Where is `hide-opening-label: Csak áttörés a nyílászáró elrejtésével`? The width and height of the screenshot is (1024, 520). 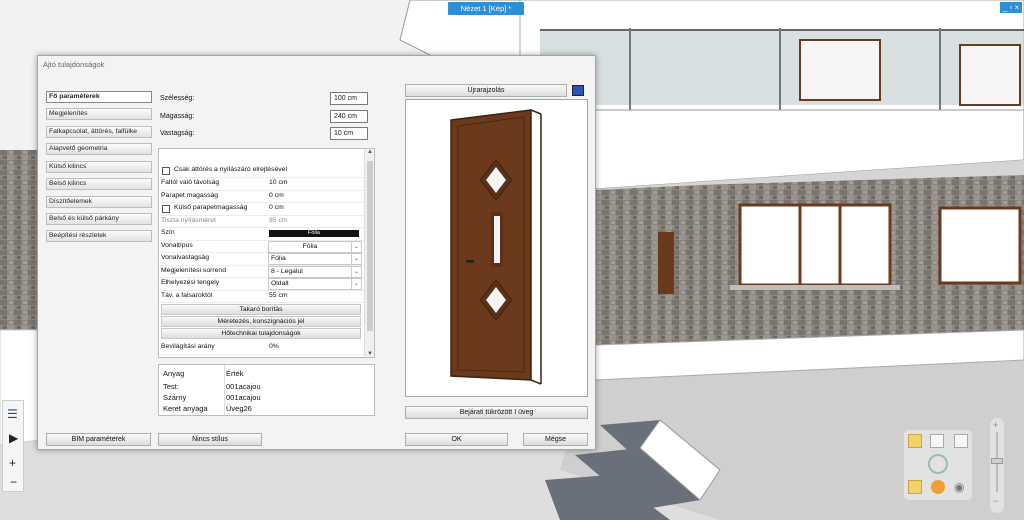 hide-opening-label: Csak áttörés a nyílászáró elrejtésével is located at coordinates (230, 169).